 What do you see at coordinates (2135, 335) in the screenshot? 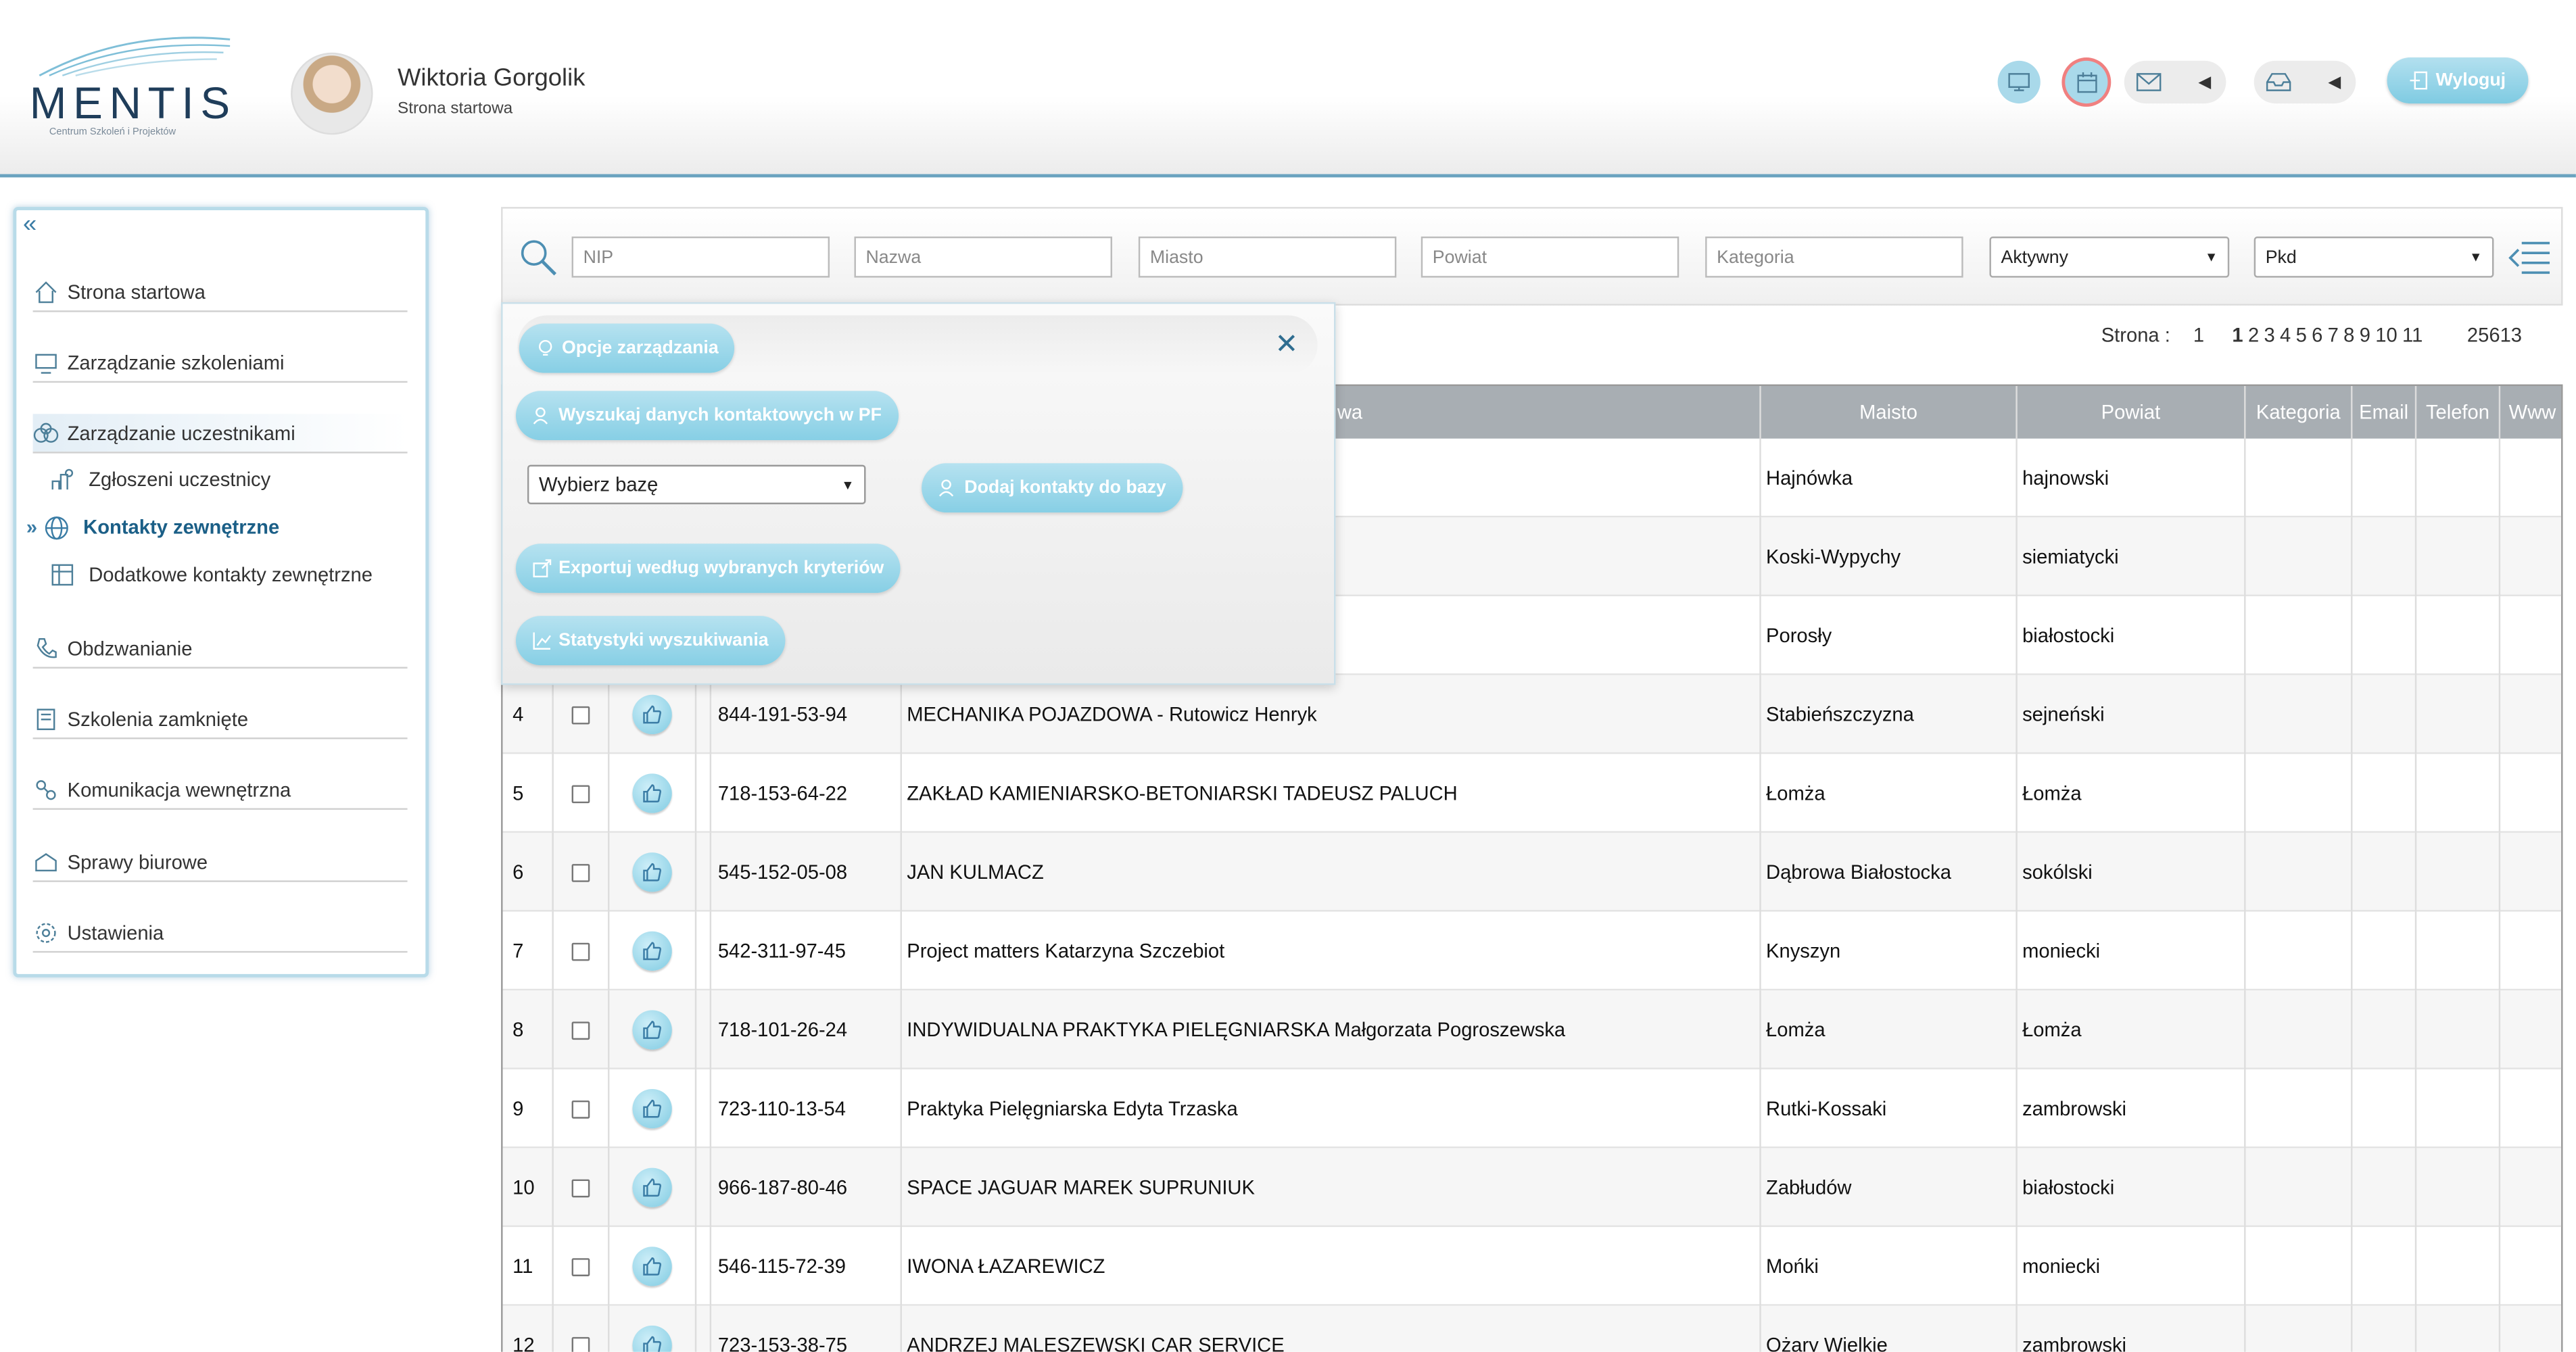
I see `pagination-label: Strona :` at bounding box center [2135, 335].